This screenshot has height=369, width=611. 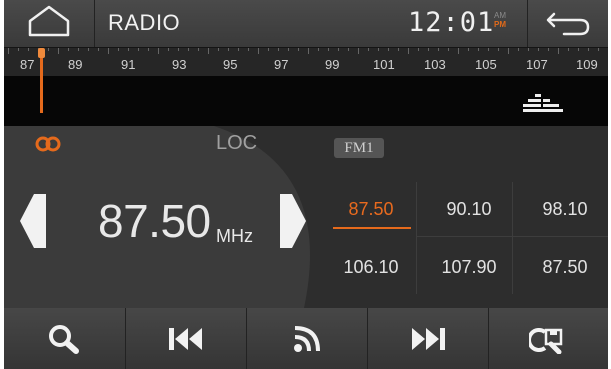 What do you see at coordinates (33, 223) in the screenshot?
I see `tune-down-button` at bounding box center [33, 223].